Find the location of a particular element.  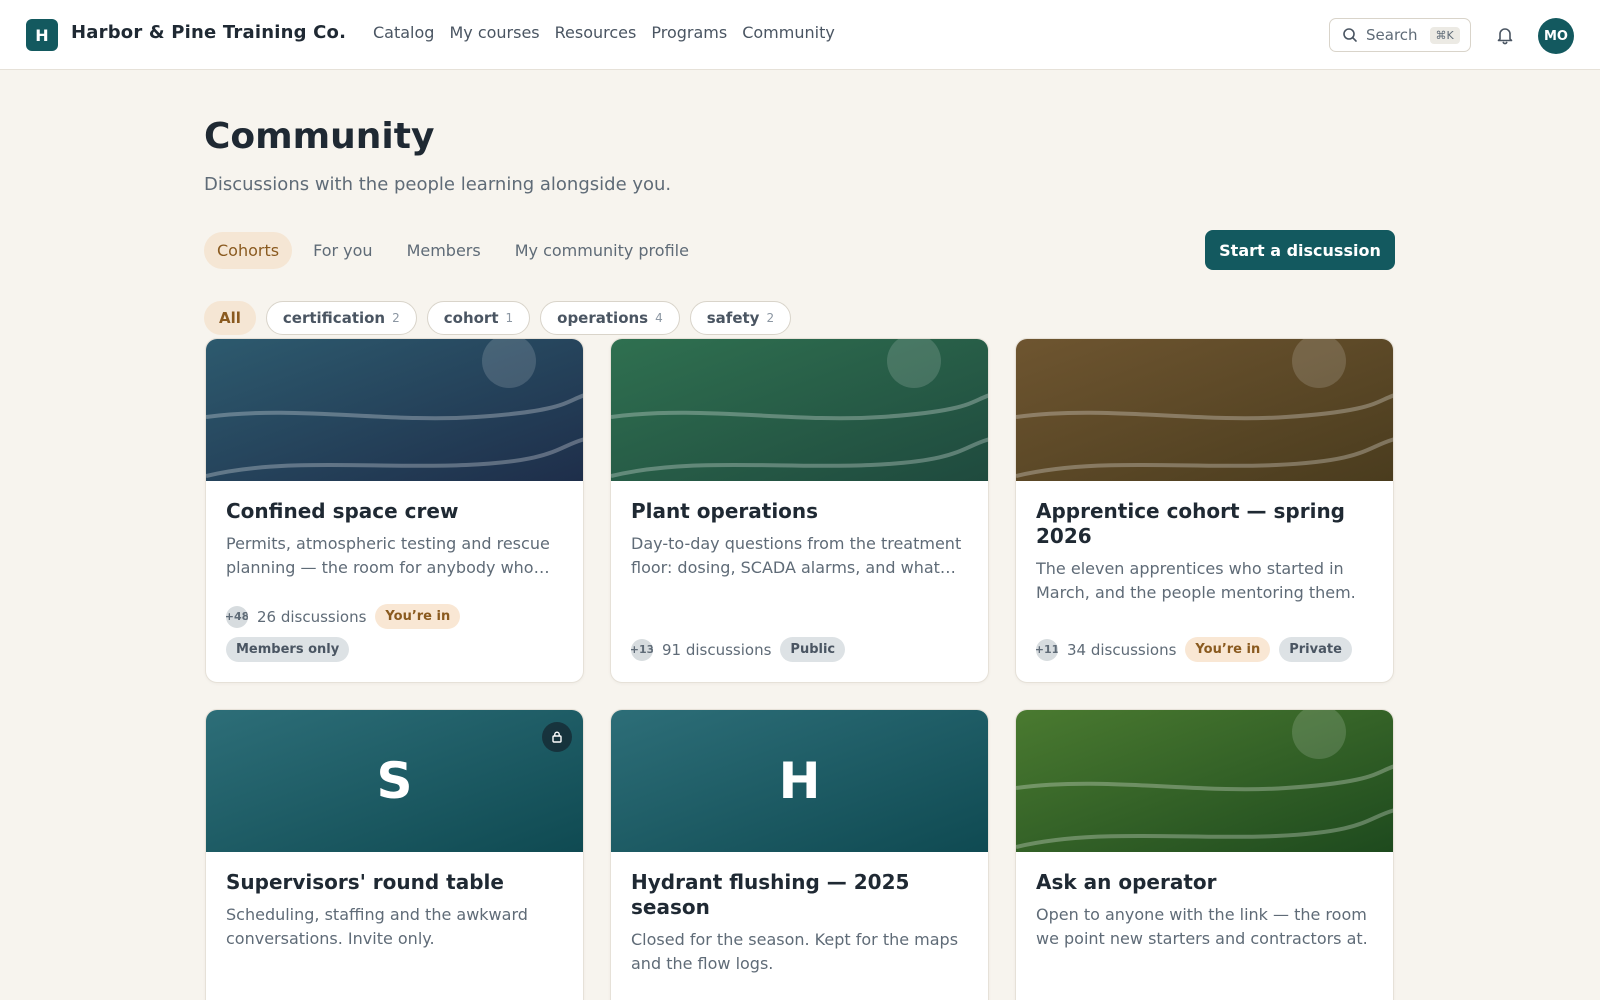

tab-my-community-profile: My community profile is located at coordinates (602, 250).